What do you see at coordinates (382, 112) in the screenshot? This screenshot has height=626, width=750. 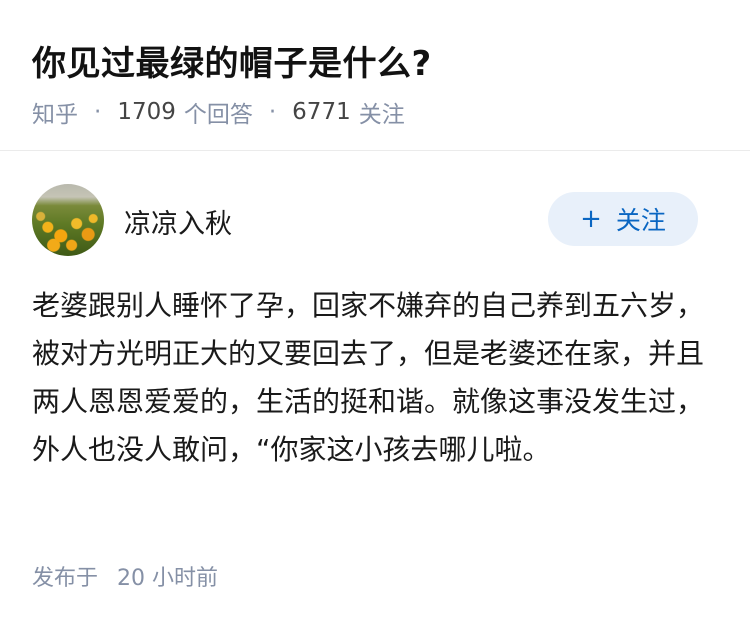 I see `follow-count-label: 关注` at bounding box center [382, 112].